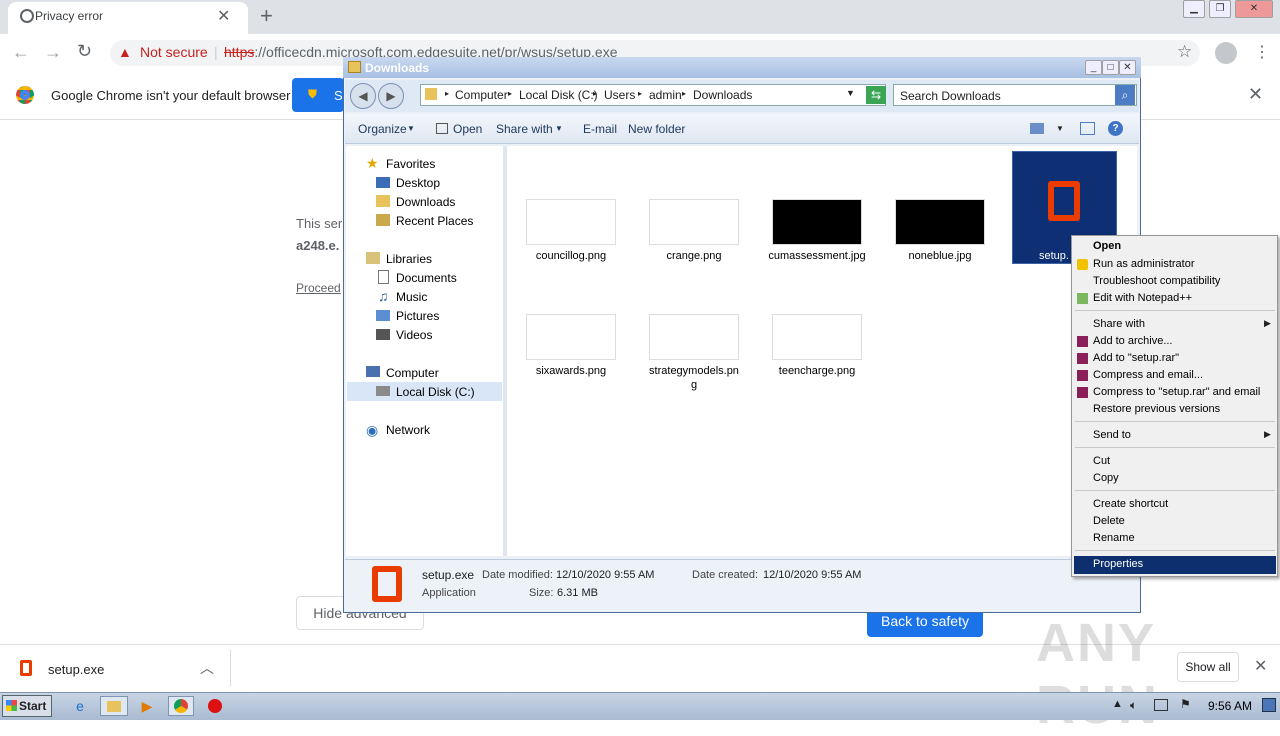 The width and height of the screenshot is (1280, 736). What do you see at coordinates (27, 706) in the screenshot?
I see `start-button: Start` at bounding box center [27, 706].